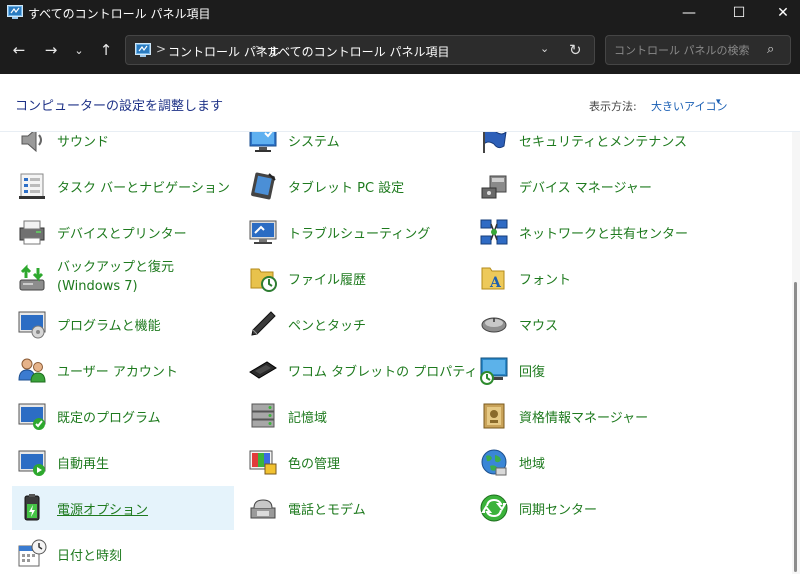 Image resolution: width=800 pixels, height=574 pixels. I want to click on item-label: 記憶域, so click(308, 418).